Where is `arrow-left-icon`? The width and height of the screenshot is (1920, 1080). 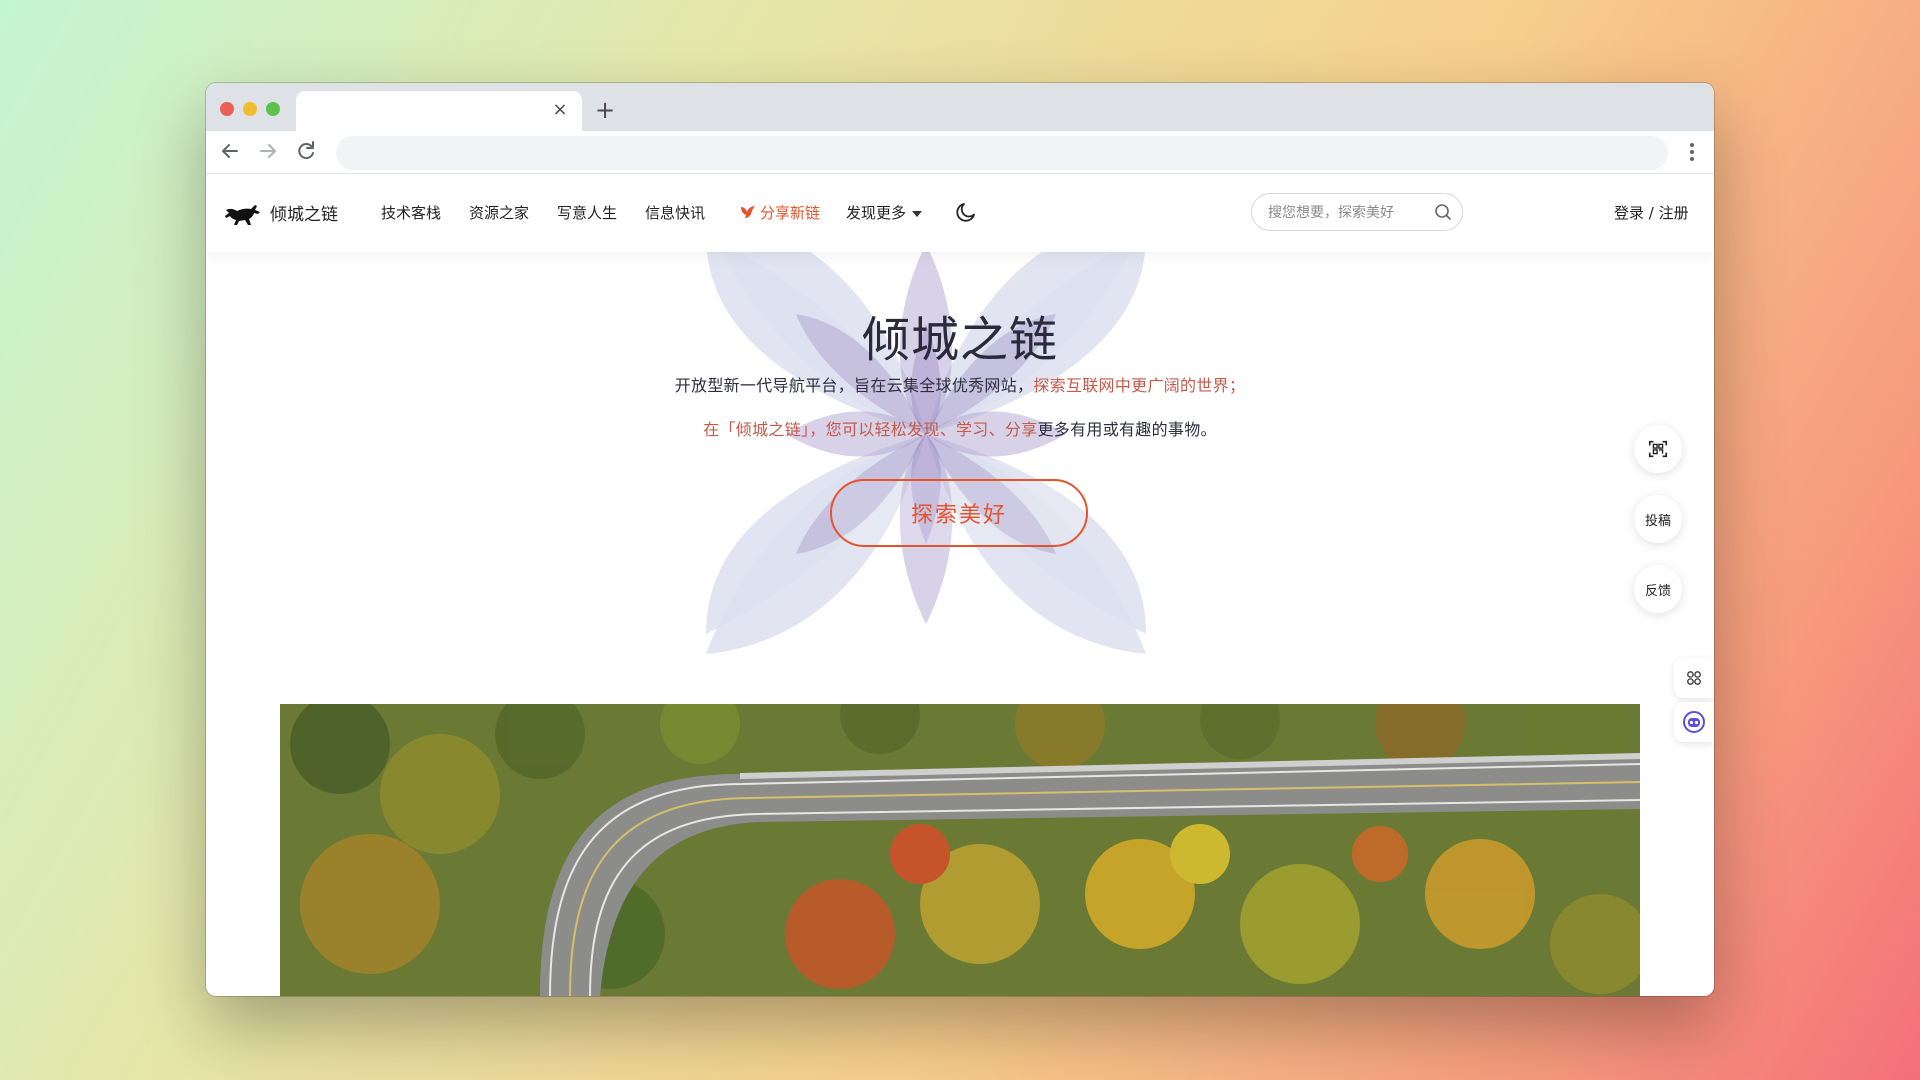
arrow-left-icon is located at coordinates (230, 151).